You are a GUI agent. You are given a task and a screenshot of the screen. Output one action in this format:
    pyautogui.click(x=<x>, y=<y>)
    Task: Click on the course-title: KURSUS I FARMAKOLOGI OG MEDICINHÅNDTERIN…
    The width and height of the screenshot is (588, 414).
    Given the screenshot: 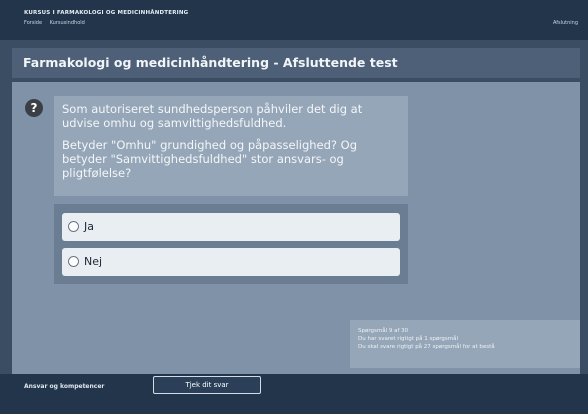 What is the action you would take?
    pyautogui.click(x=106, y=13)
    